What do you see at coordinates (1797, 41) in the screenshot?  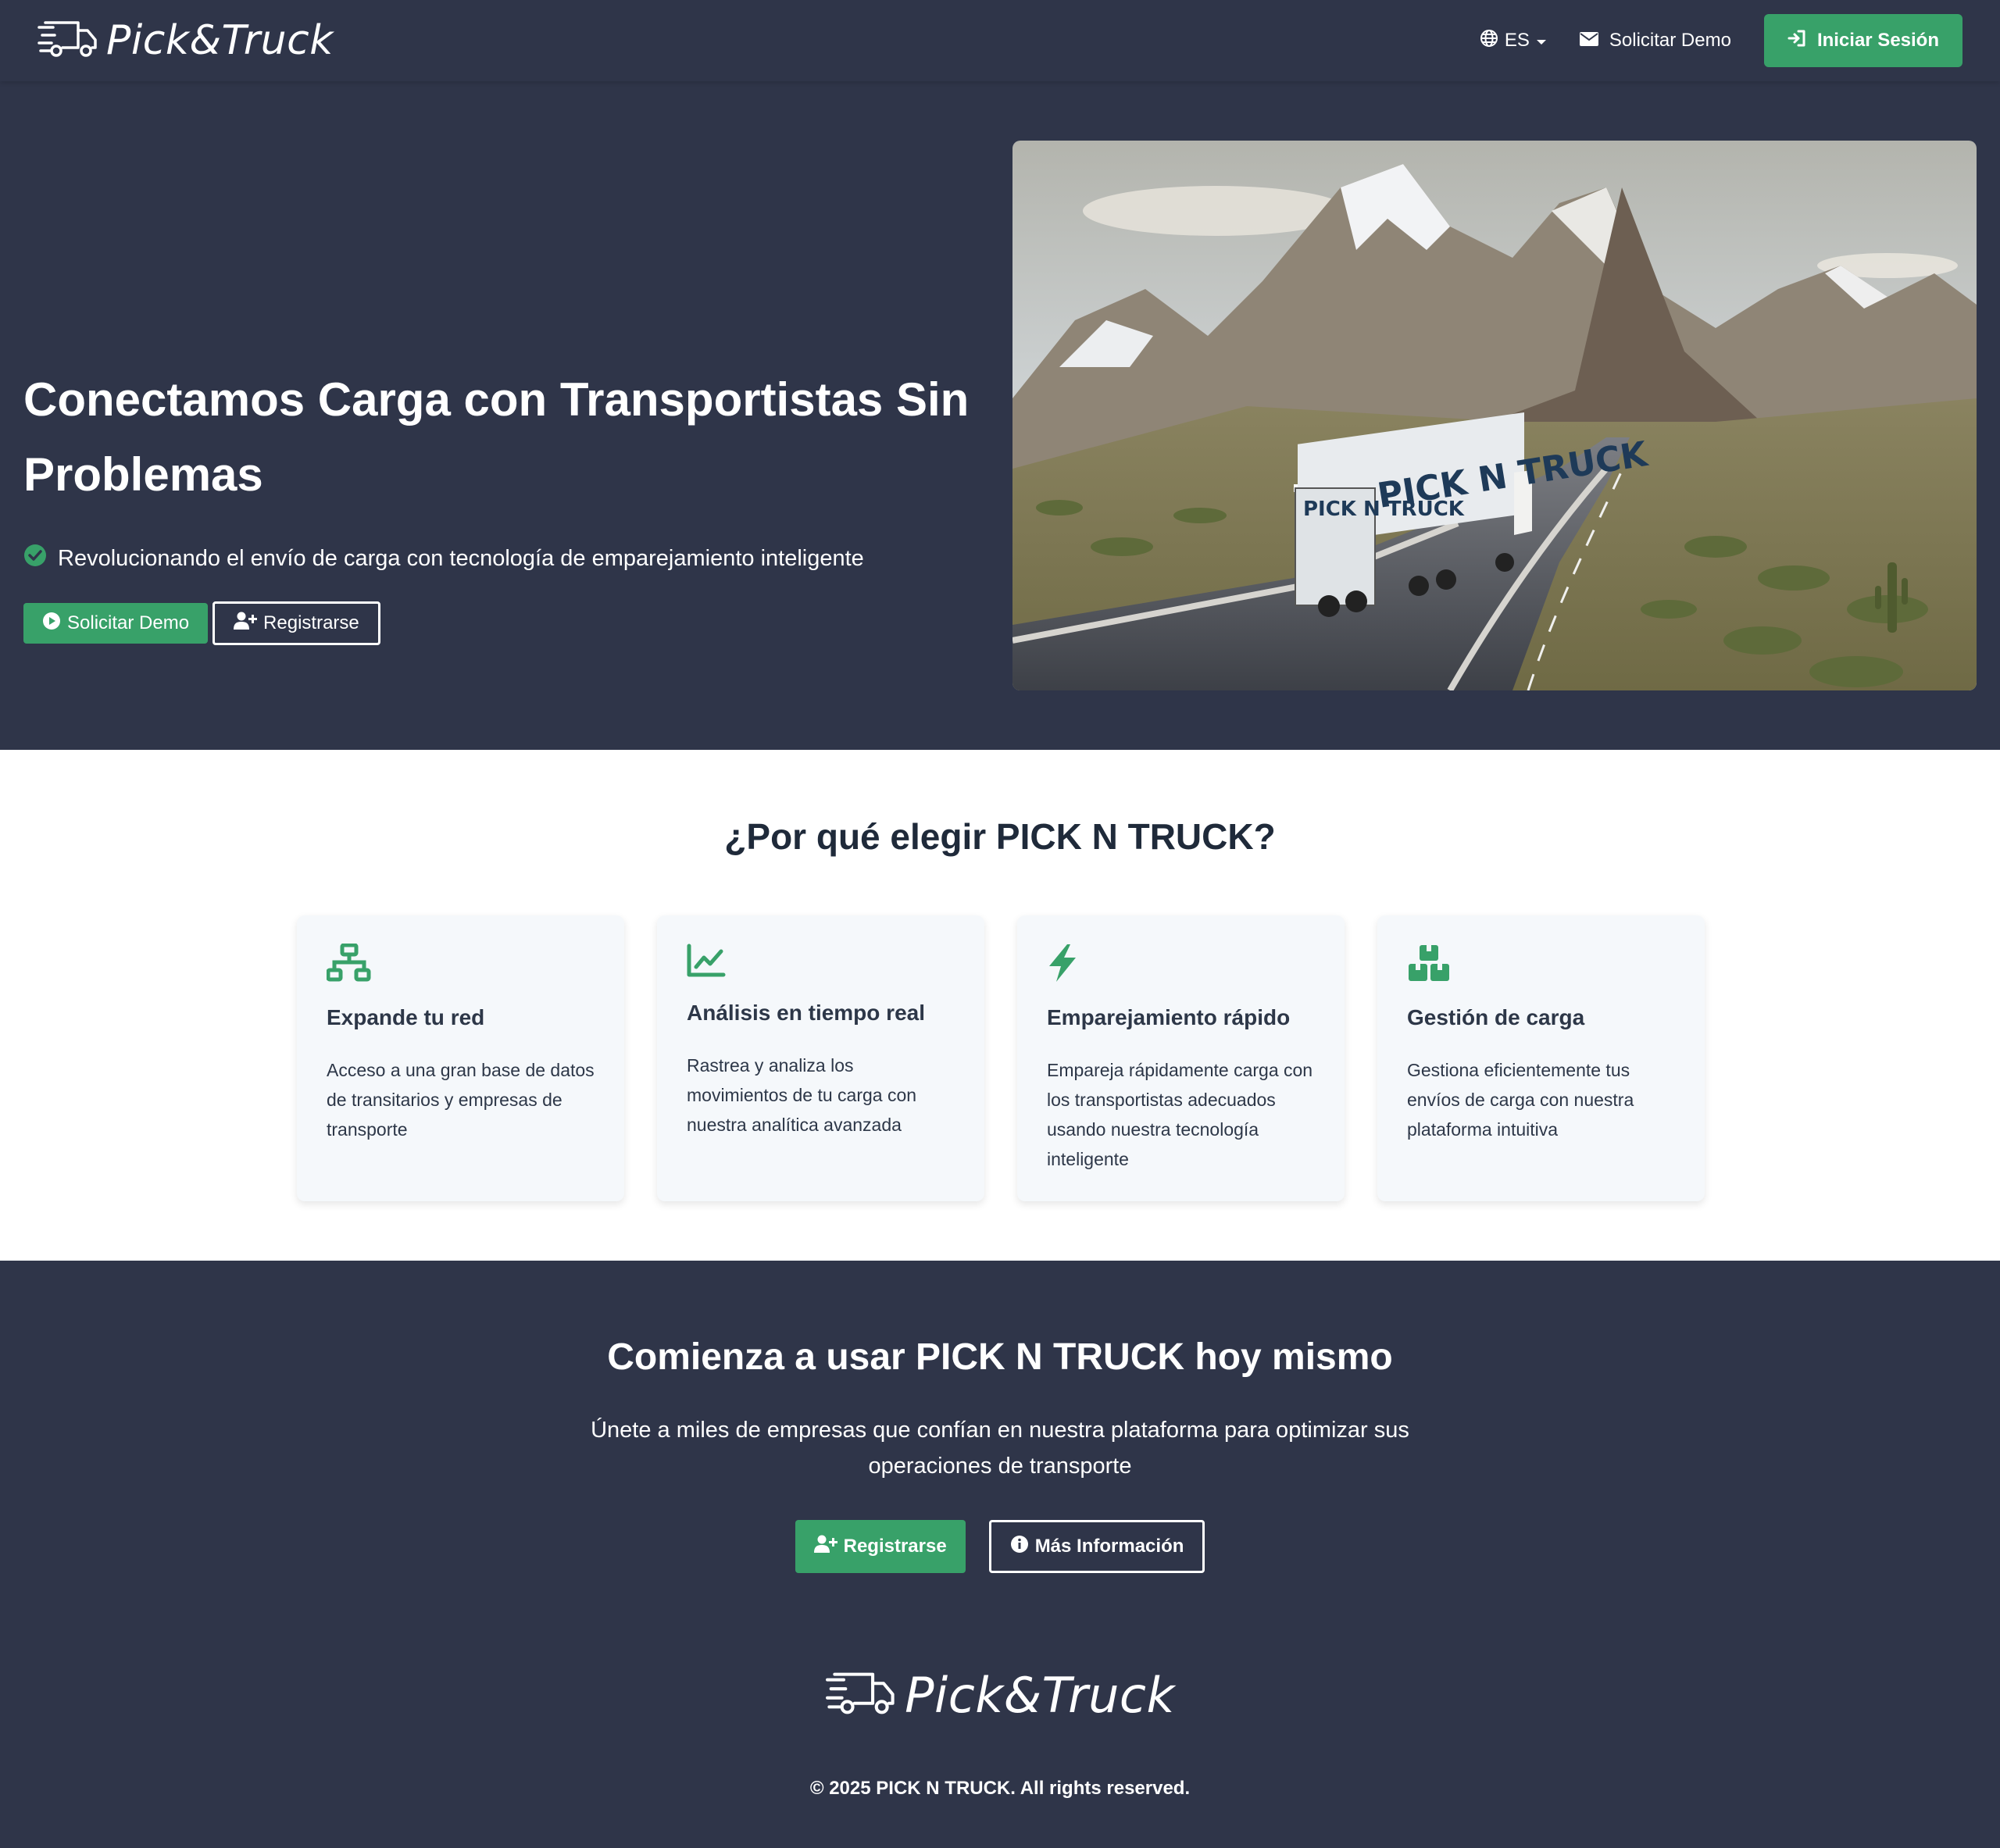 I see `sign-in-icon` at bounding box center [1797, 41].